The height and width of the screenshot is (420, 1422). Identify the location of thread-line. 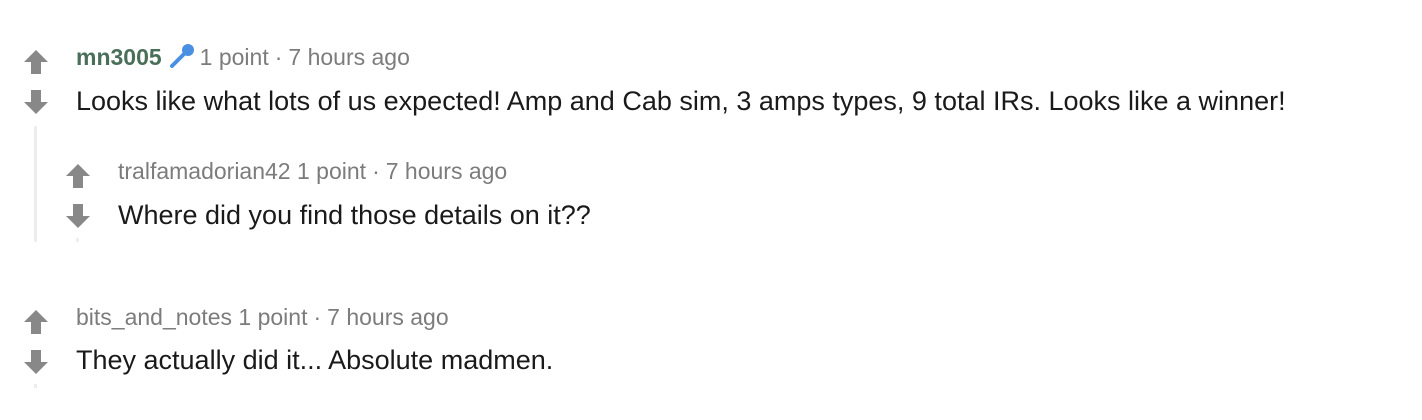
(35, 386).